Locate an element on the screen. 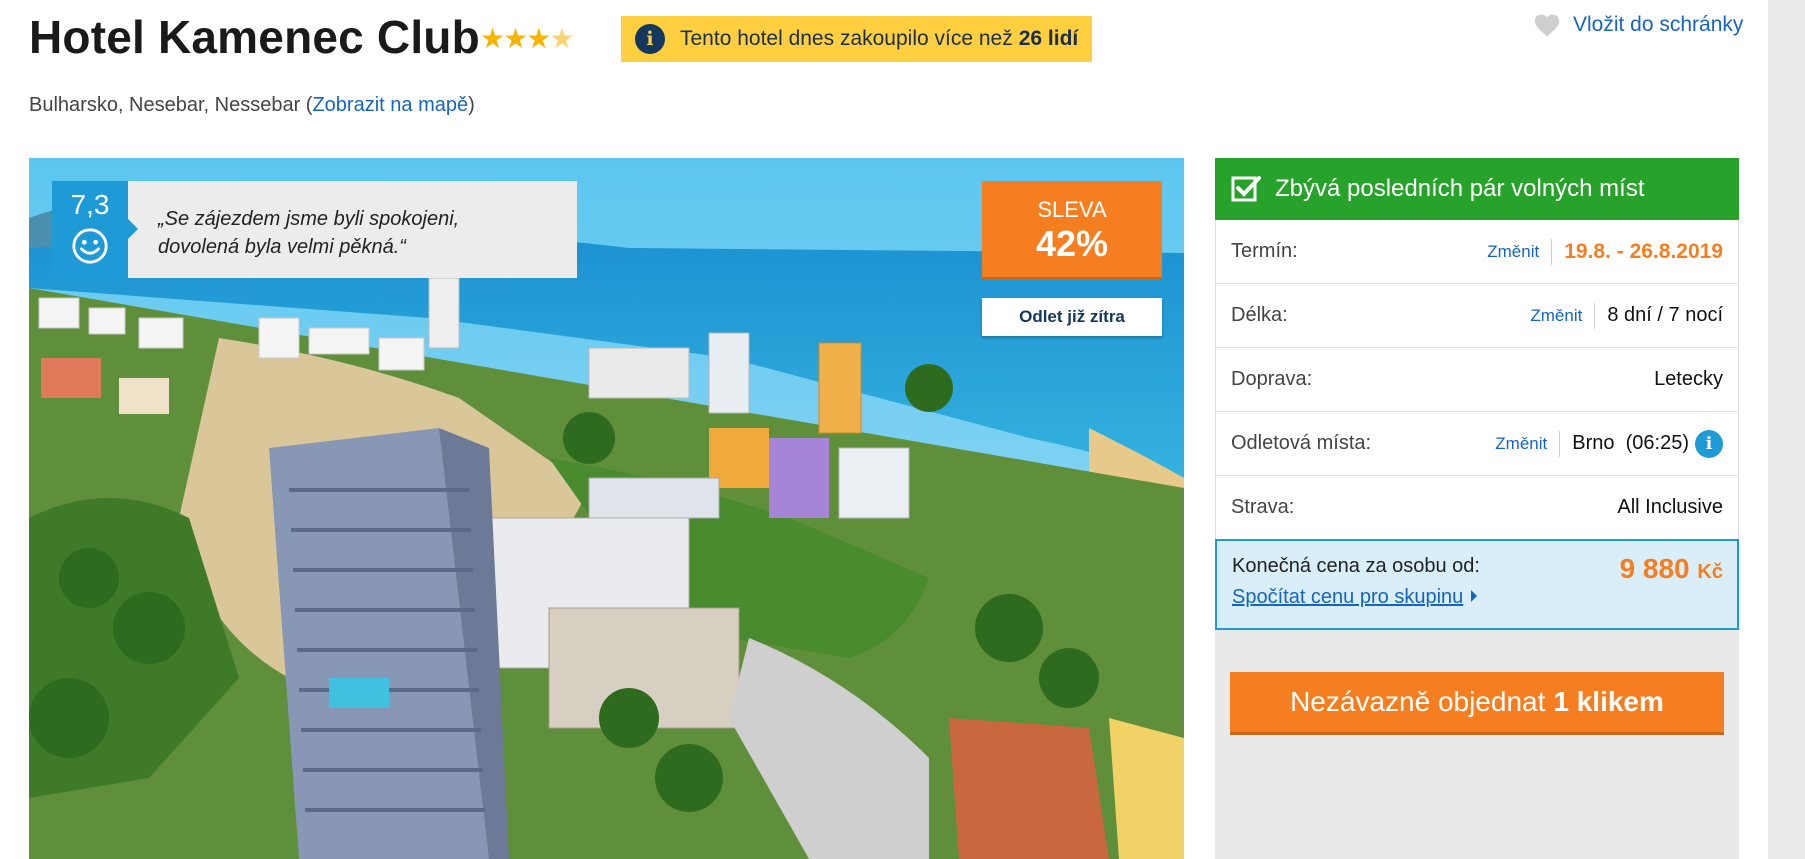  heart-icon is located at coordinates (1547, 25).